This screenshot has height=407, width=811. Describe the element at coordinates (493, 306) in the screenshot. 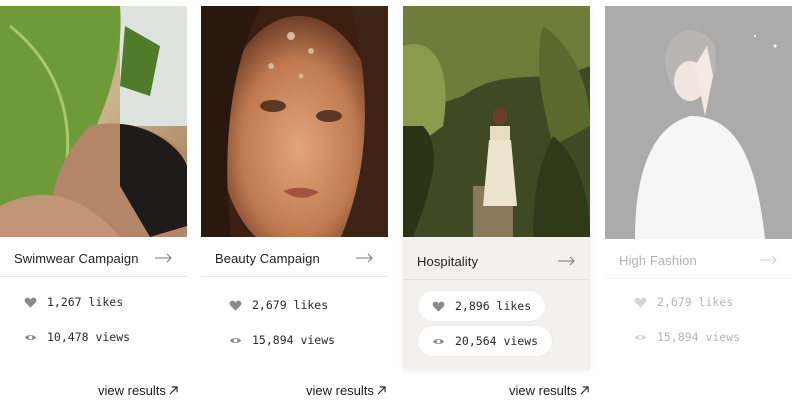

I see `likes-count: 2,896 likes` at that location.